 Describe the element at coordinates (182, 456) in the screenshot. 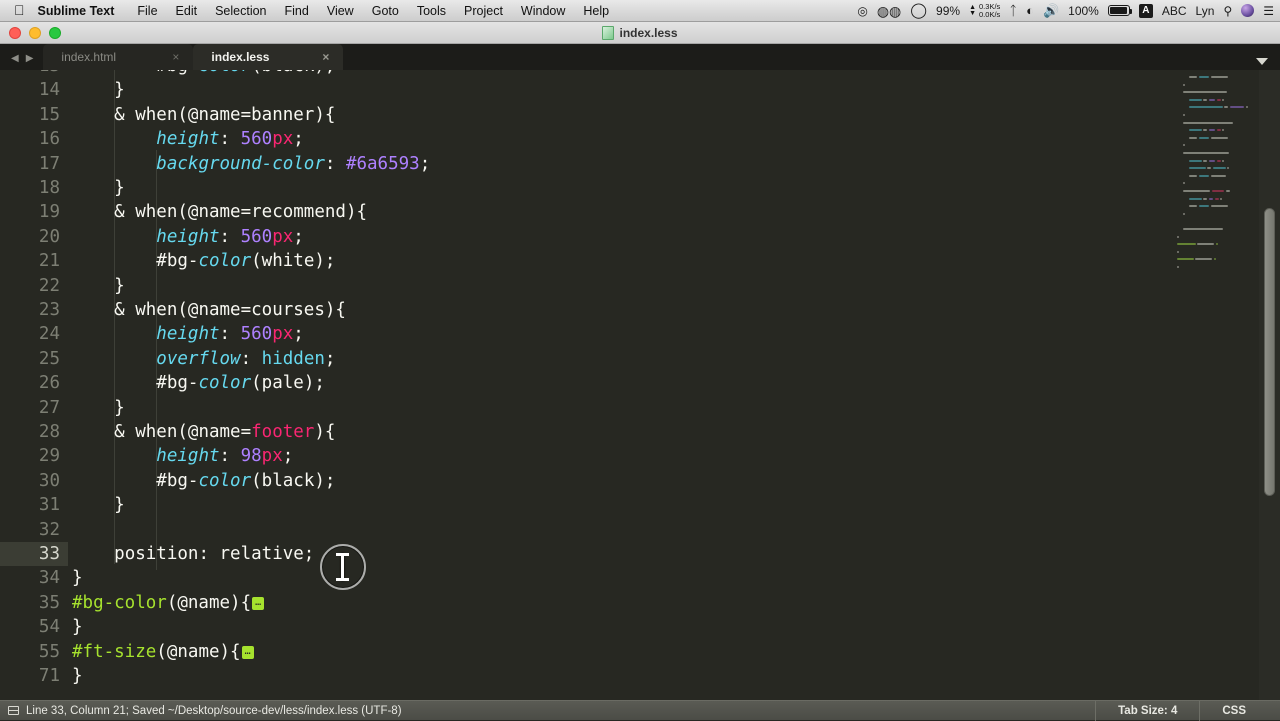

I see `code-text: height: 98px;` at that location.